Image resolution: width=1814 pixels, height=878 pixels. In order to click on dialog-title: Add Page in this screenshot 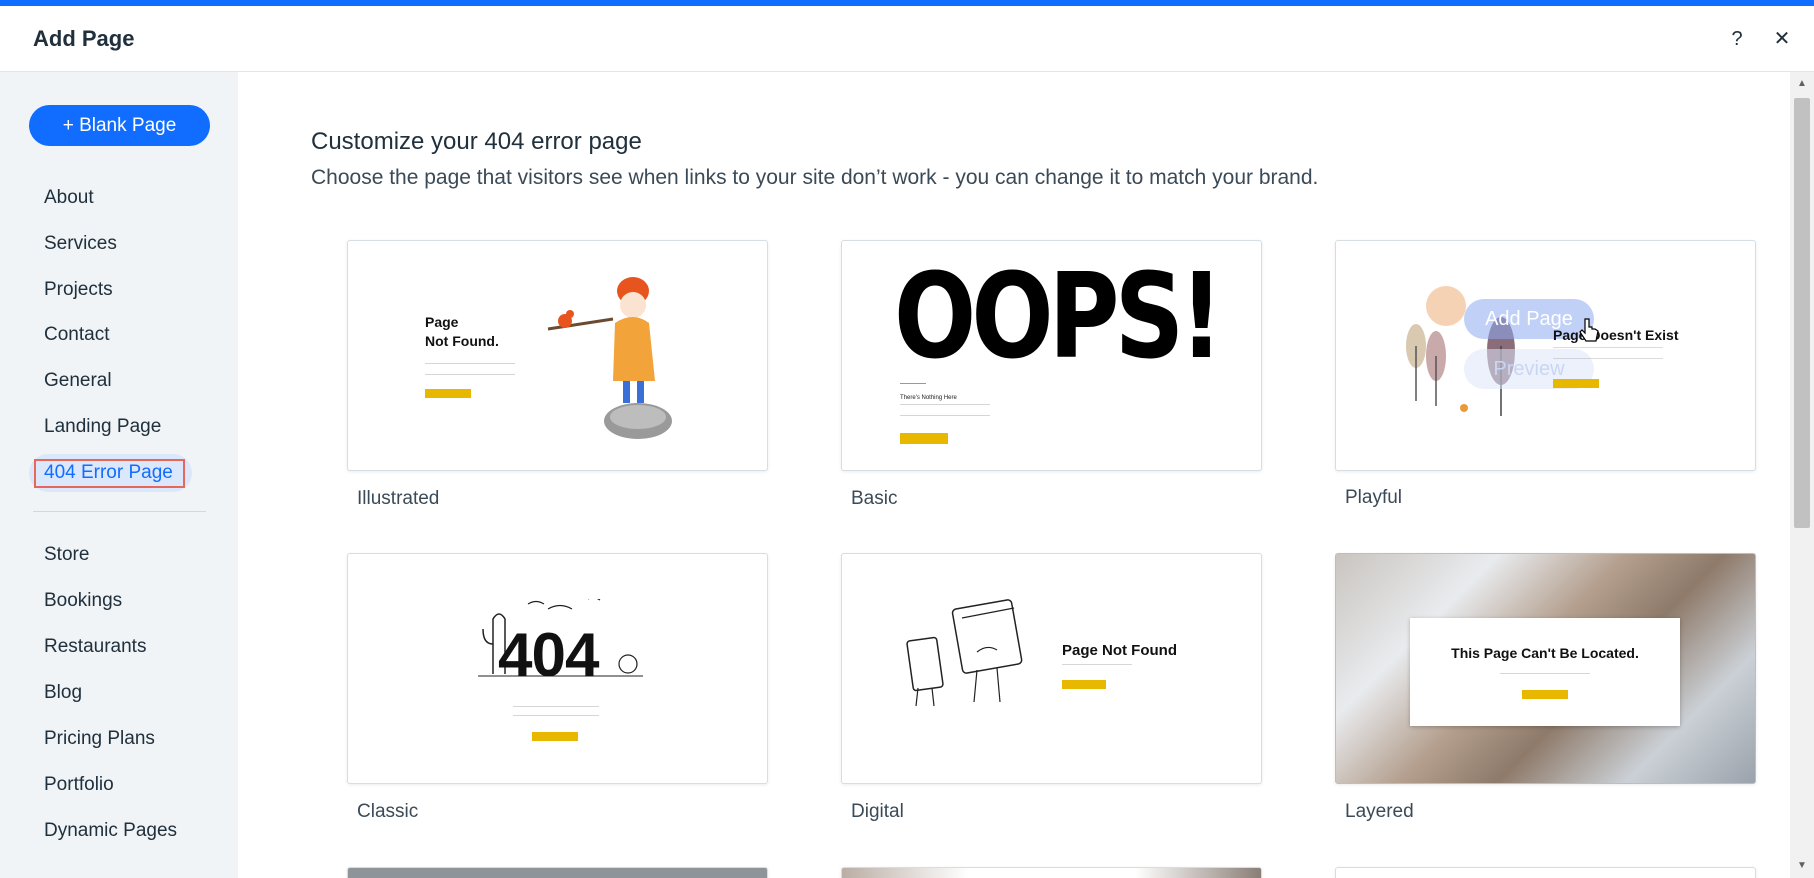, I will do `click(84, 38)`.